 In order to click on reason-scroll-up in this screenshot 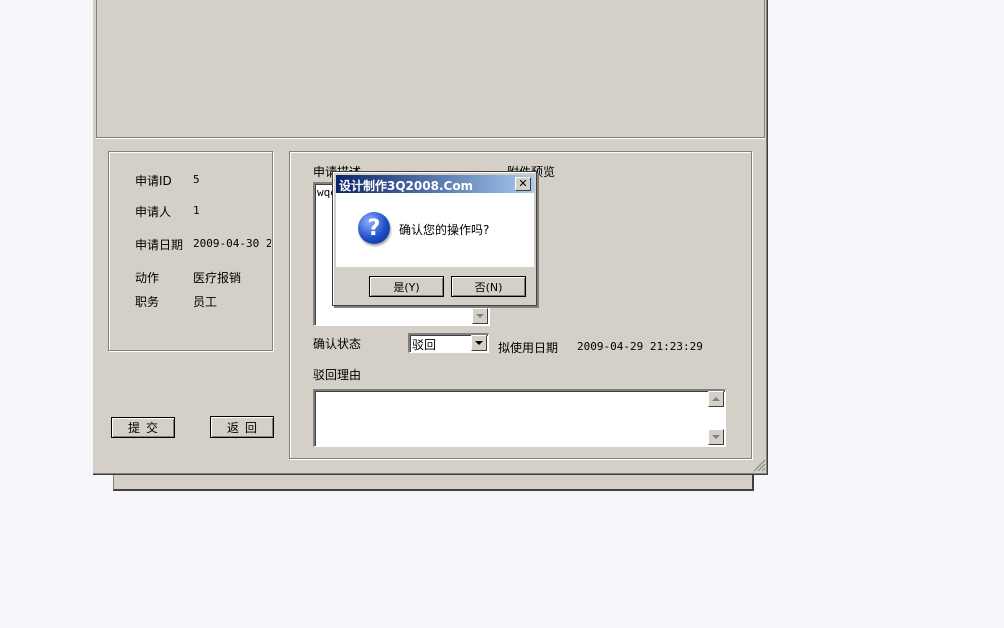, I will do `click(716, 399)`.